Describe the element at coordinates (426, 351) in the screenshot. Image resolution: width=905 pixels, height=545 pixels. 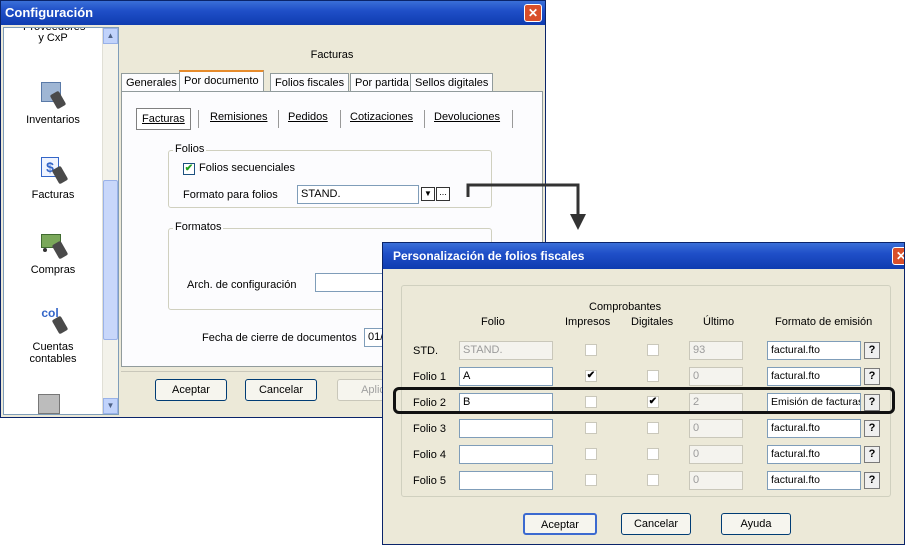
I see `folio-row-label: STD.` at that location.